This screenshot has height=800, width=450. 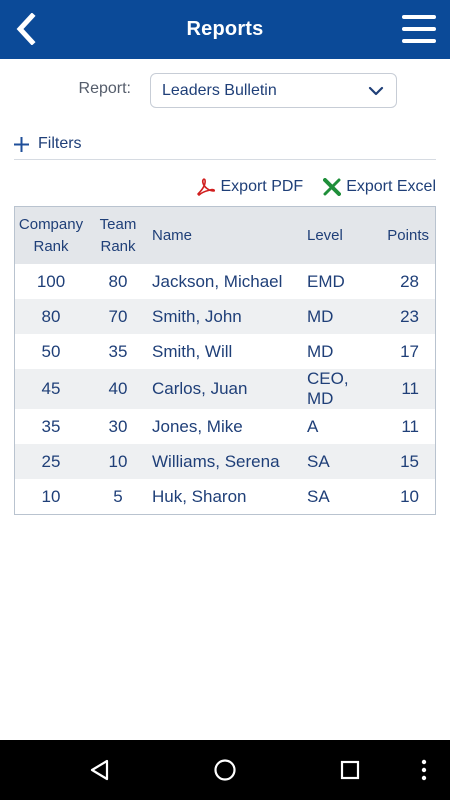 I want to click on report-selector-row: Report: Leaders Bulletin, so click(x=225, y=91).